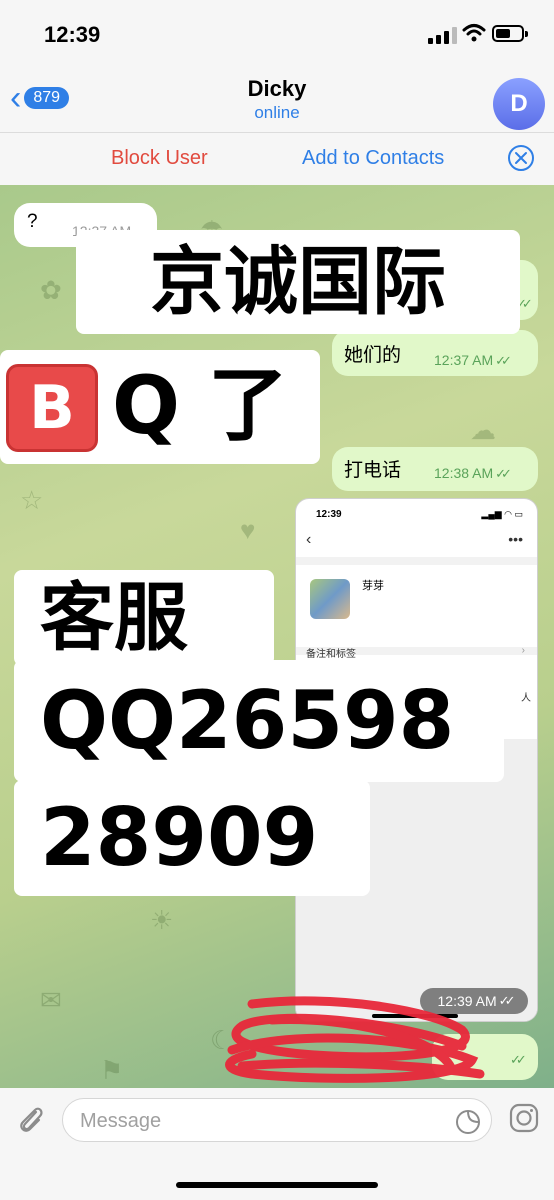  I want to click on embedded-time: 12:39, so click(329, 514).